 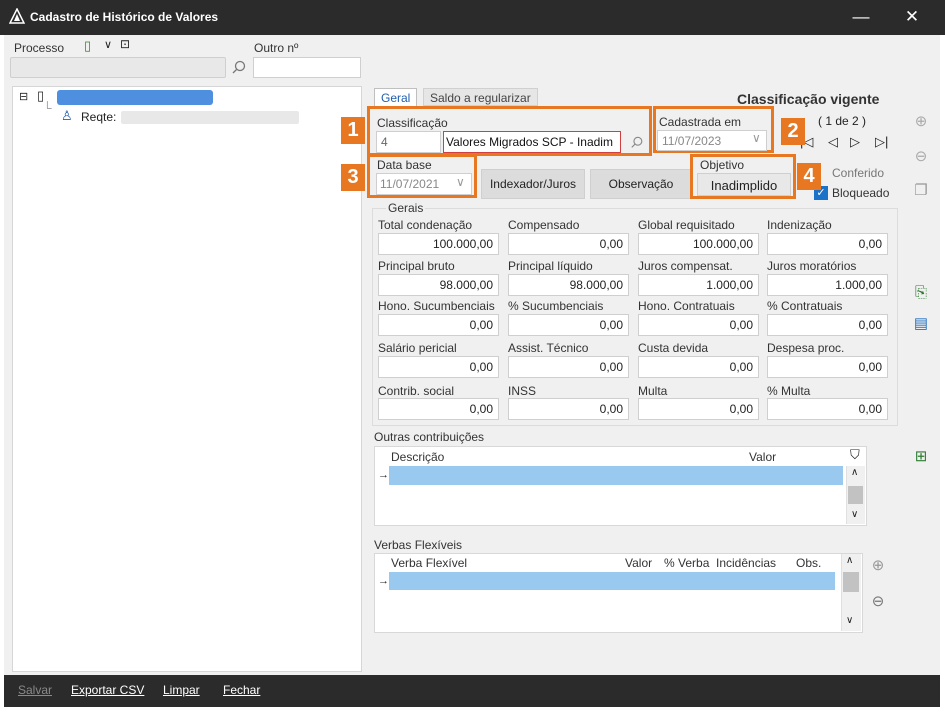 I want to click on contrib-social-field: 0,00, so click(x=438, y=409).